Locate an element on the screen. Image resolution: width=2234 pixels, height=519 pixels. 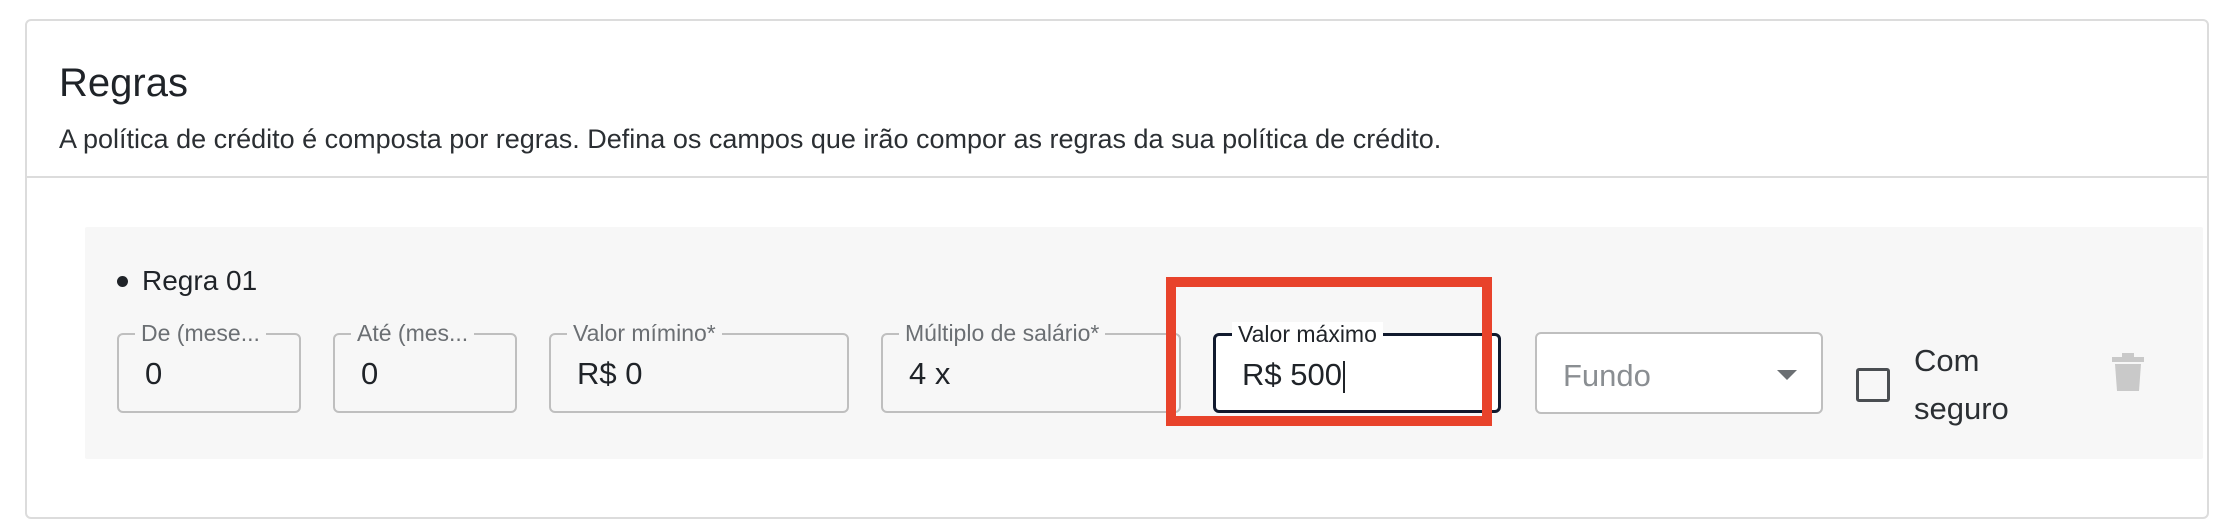
rule-name: Regra 01 is located at coordinates (200, 280).